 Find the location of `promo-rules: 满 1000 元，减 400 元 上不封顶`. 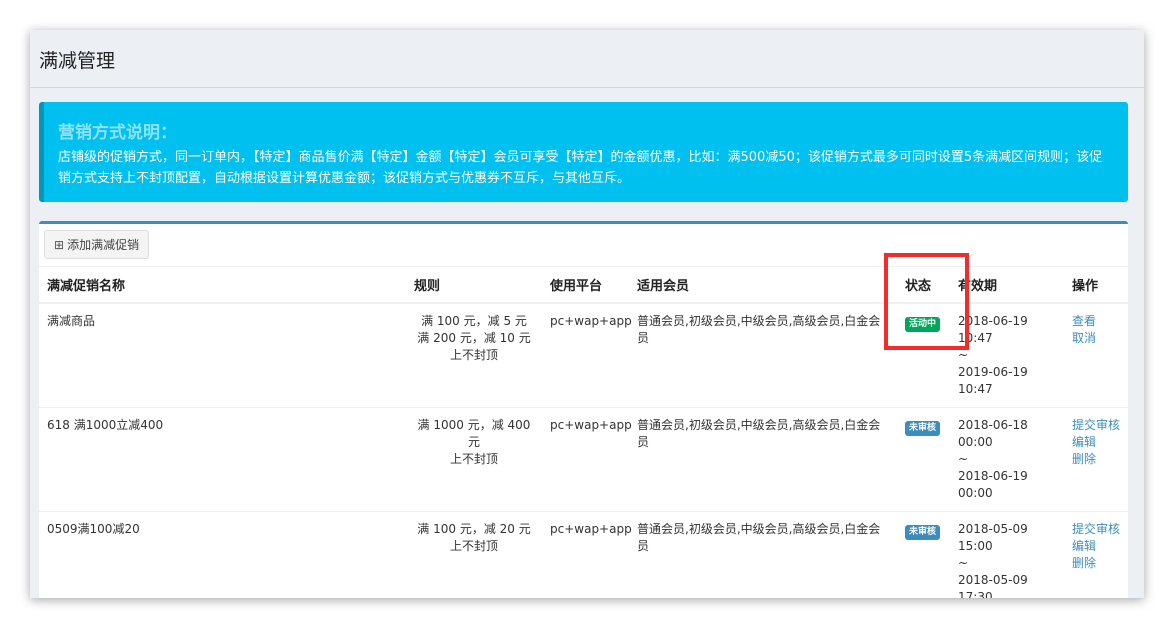

promo-rules: 满 1000 元，减 400 元 上不封顶 is located at coordinates (474, 459).